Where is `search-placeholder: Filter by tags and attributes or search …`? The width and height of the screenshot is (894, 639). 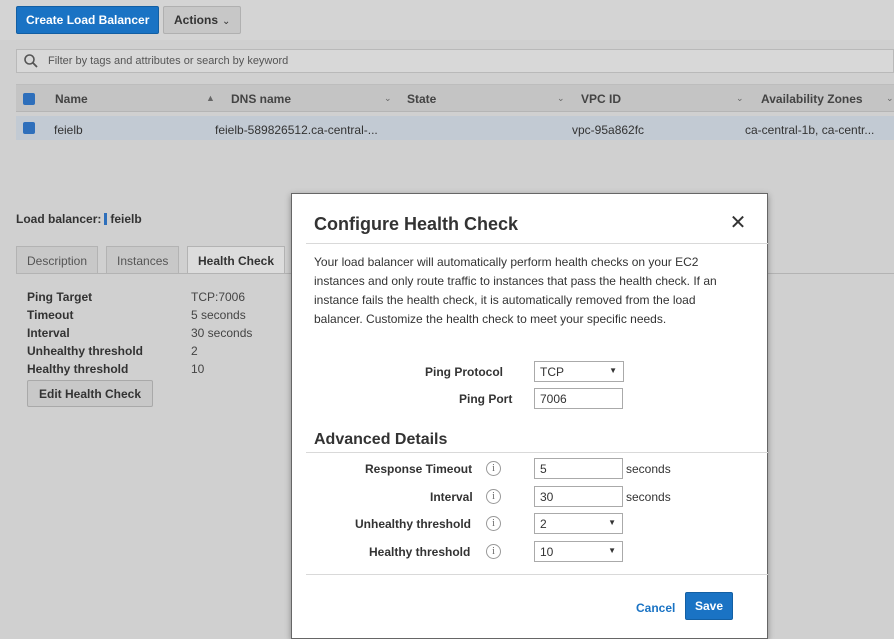
search-placeholder: Filter by tags and attributes or search … is located at coordinates (168, 61).